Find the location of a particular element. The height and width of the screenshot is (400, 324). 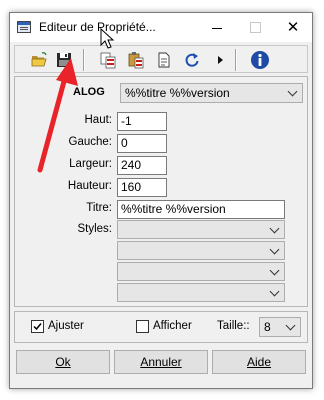

ok-button: Ok is located at coordinates (63, 362).